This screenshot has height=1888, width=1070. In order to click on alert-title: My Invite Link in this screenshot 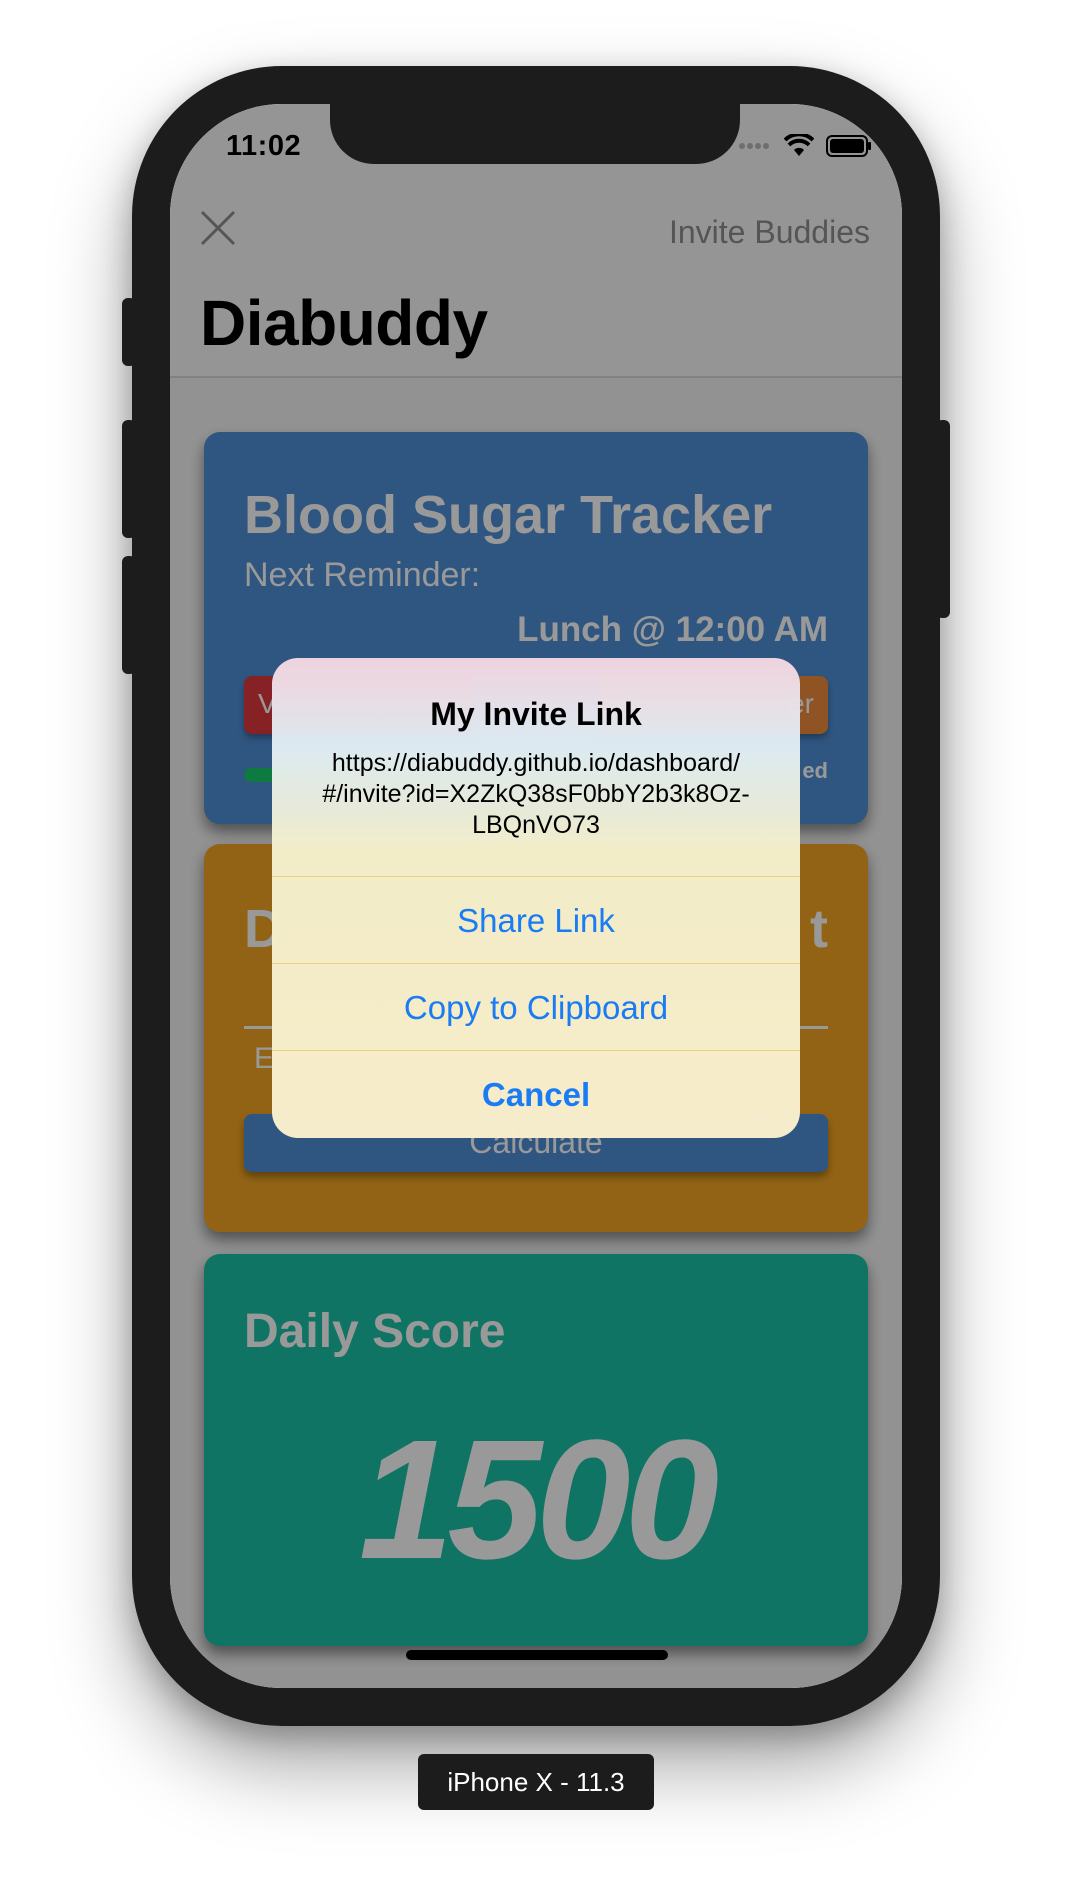, I will do `click(536, 714)`.